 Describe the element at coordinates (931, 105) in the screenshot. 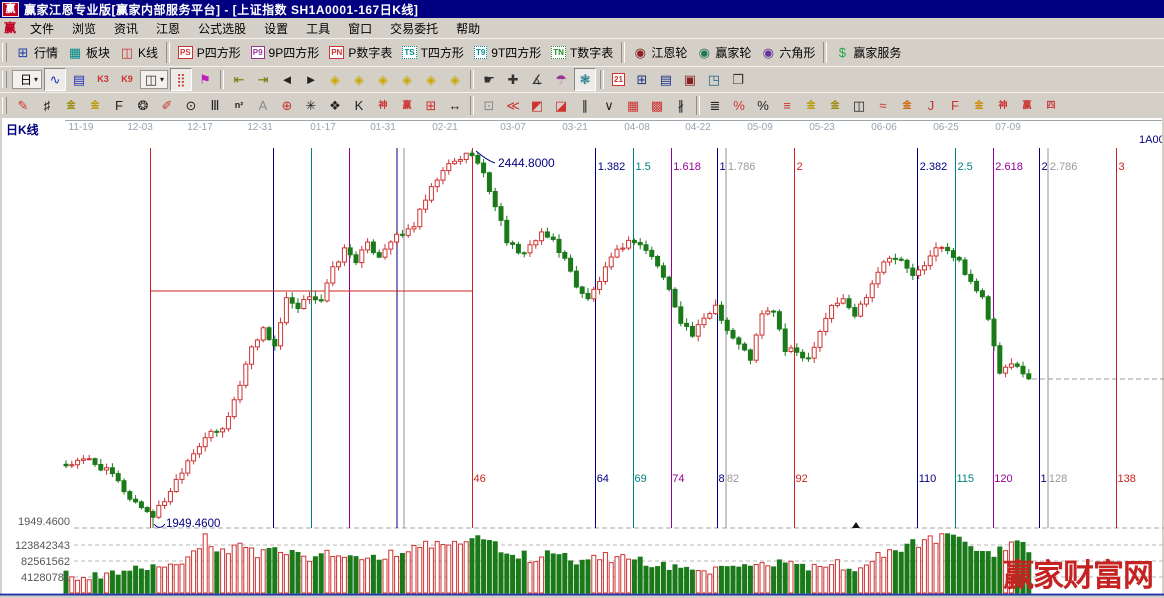

I see `j-angle-icon: J` at that location.